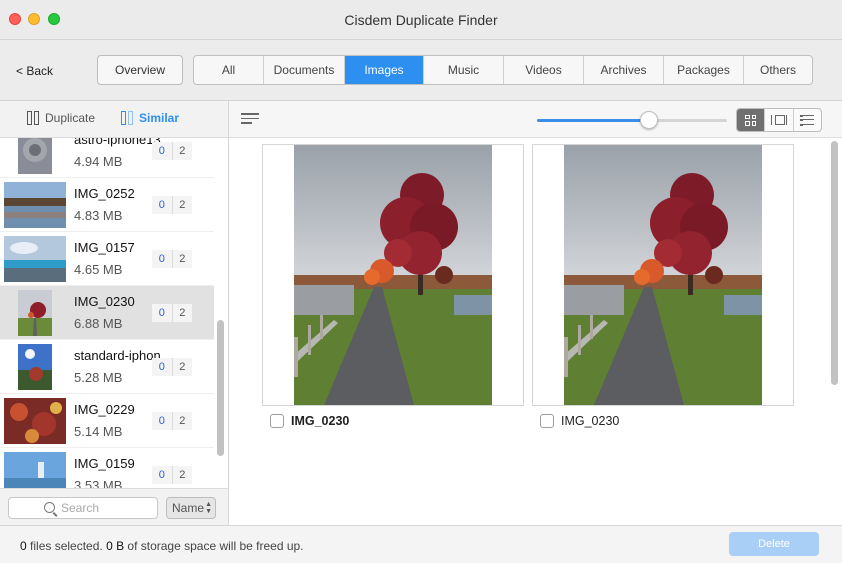  I want to click on file-size: 6.88 MB, so click(98, 323).